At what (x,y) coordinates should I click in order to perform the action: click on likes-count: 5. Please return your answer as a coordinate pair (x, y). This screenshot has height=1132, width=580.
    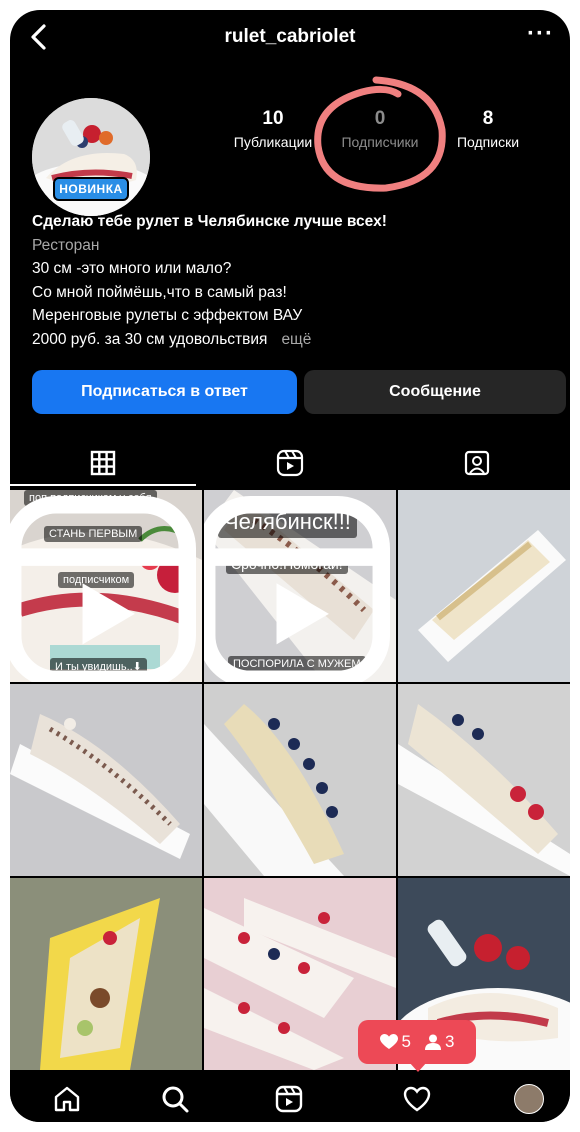
    Looking at the image, I should click on (406, 1041).